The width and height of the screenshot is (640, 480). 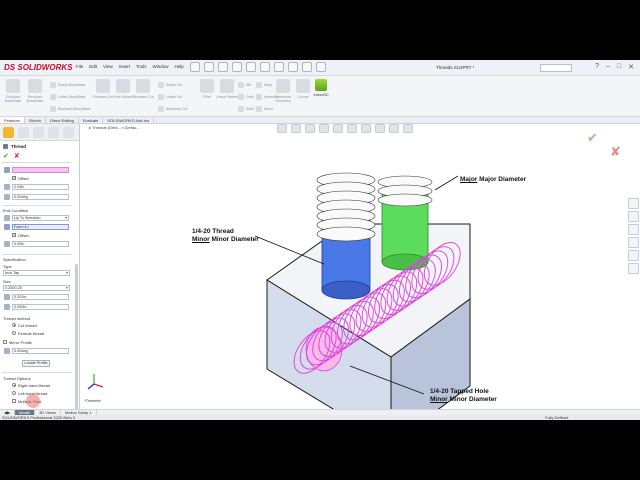 What do you see at coordinates (633, 268) in the screenshot?
I see `custom-properties-icon` at bounding box center [633, 268].